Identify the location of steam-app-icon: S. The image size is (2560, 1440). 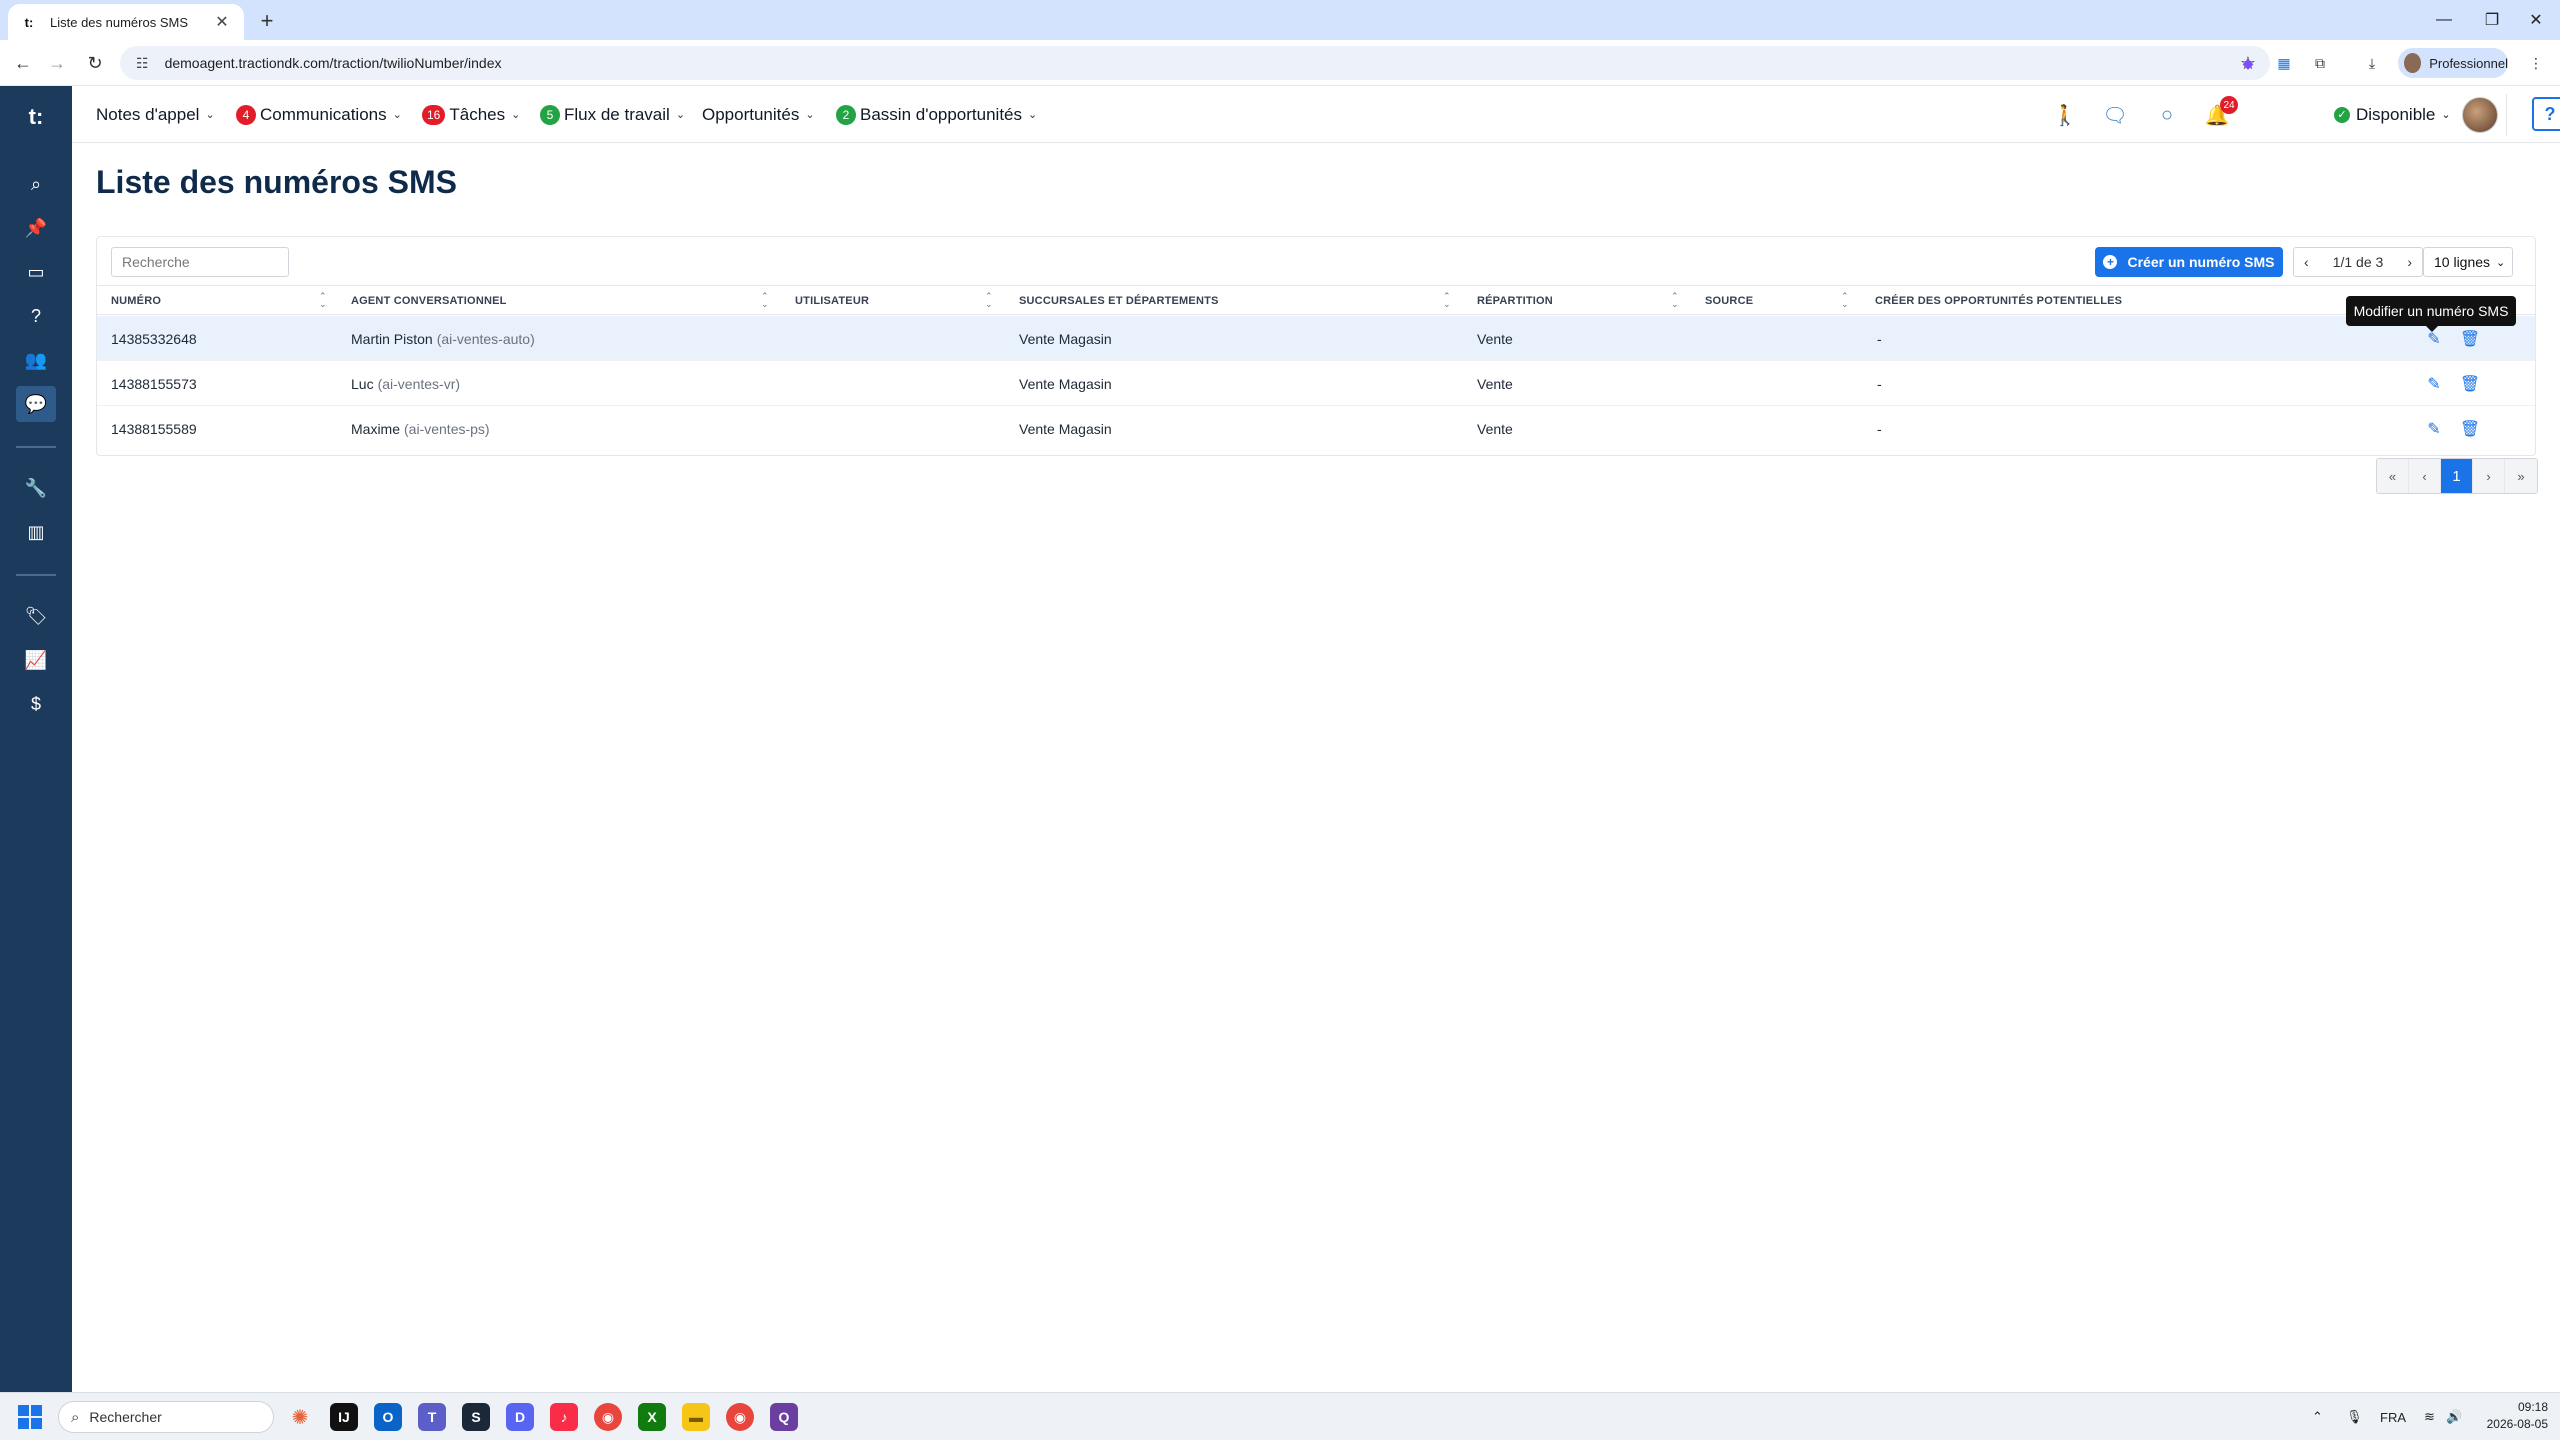
(476, 1417).